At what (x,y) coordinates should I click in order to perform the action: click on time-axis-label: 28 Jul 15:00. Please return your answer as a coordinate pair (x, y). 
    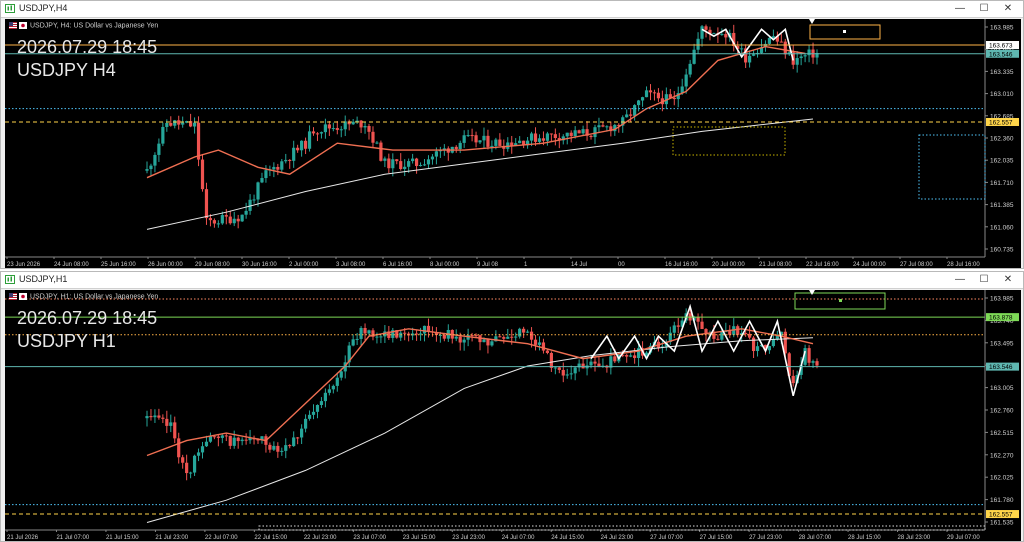
    Looking at the image, I should click on (864, 538).